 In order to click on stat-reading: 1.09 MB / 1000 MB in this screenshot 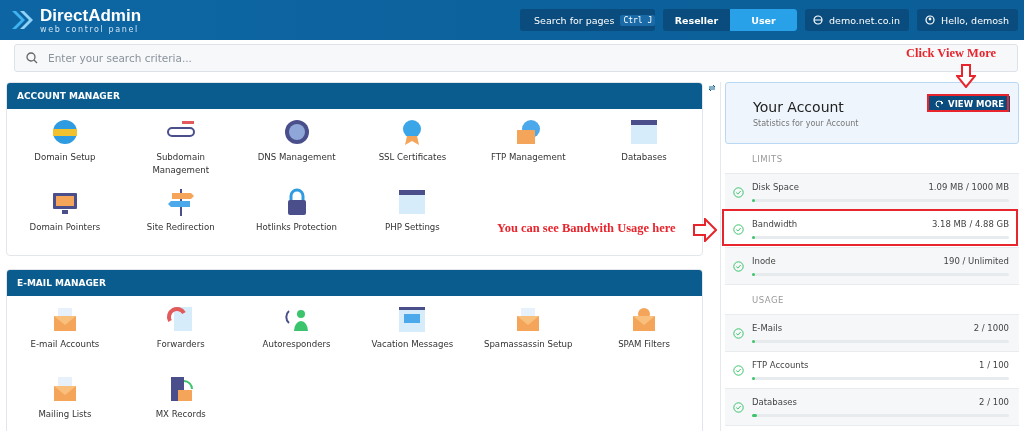, I will do `click(968, 187)`.